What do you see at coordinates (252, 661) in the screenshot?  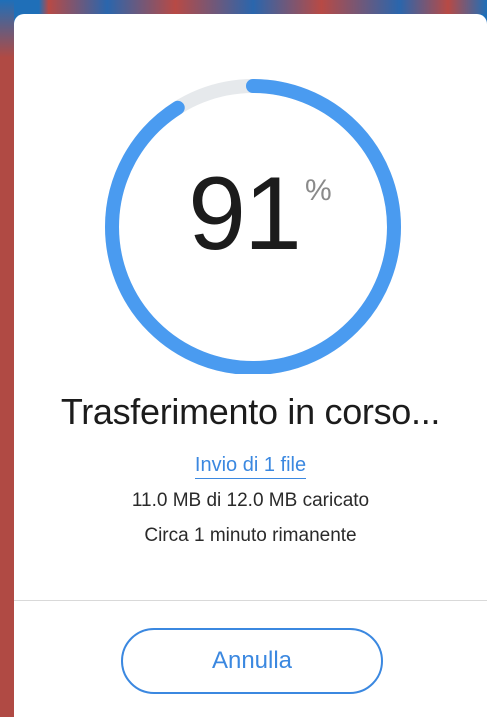 I see `cancel-button: Annulla` at bounding box center [252, 661].